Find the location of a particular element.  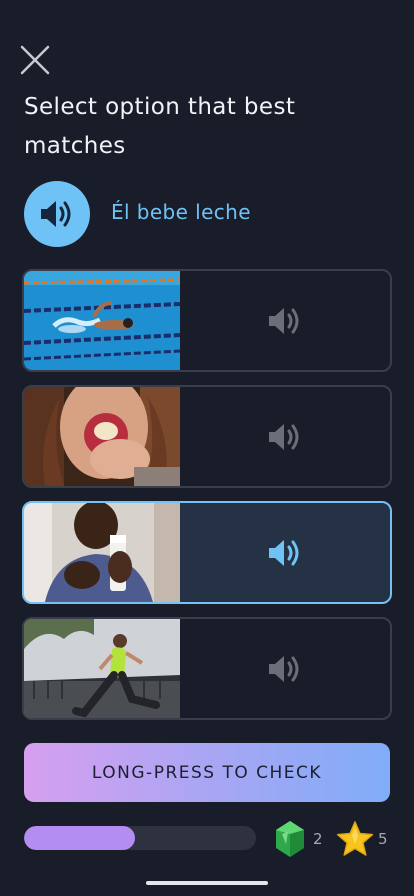

target-phrase: Él bebe leche is located at coordinates (181, 212).